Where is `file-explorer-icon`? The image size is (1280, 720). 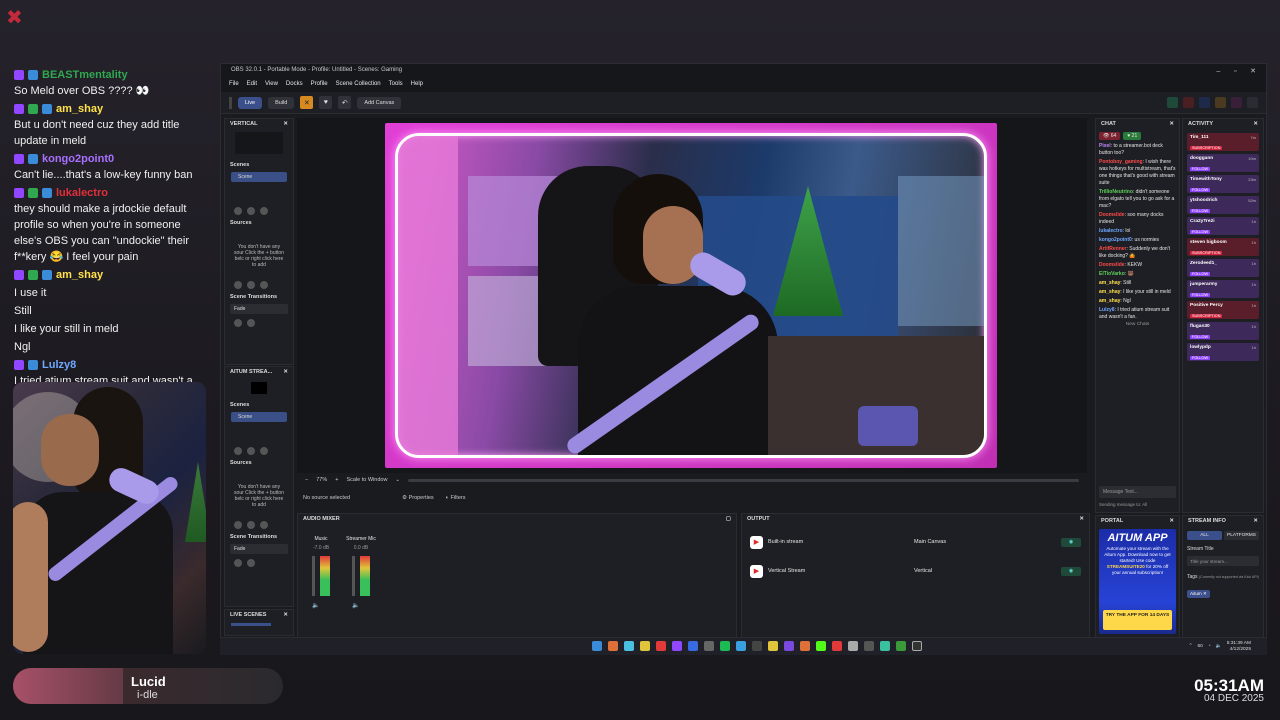 file-explorer-icon is located at coordinates (645, 646).